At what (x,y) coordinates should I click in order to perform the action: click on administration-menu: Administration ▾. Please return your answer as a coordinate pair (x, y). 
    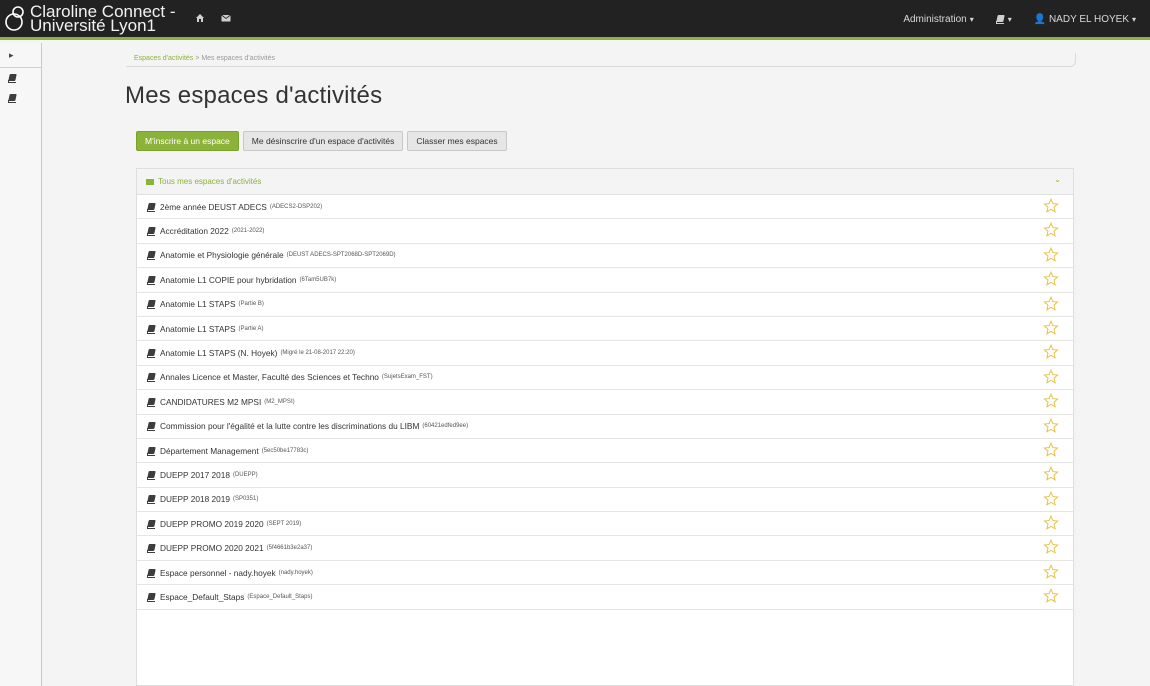
    Looking at the image, I should click on (938, 19).